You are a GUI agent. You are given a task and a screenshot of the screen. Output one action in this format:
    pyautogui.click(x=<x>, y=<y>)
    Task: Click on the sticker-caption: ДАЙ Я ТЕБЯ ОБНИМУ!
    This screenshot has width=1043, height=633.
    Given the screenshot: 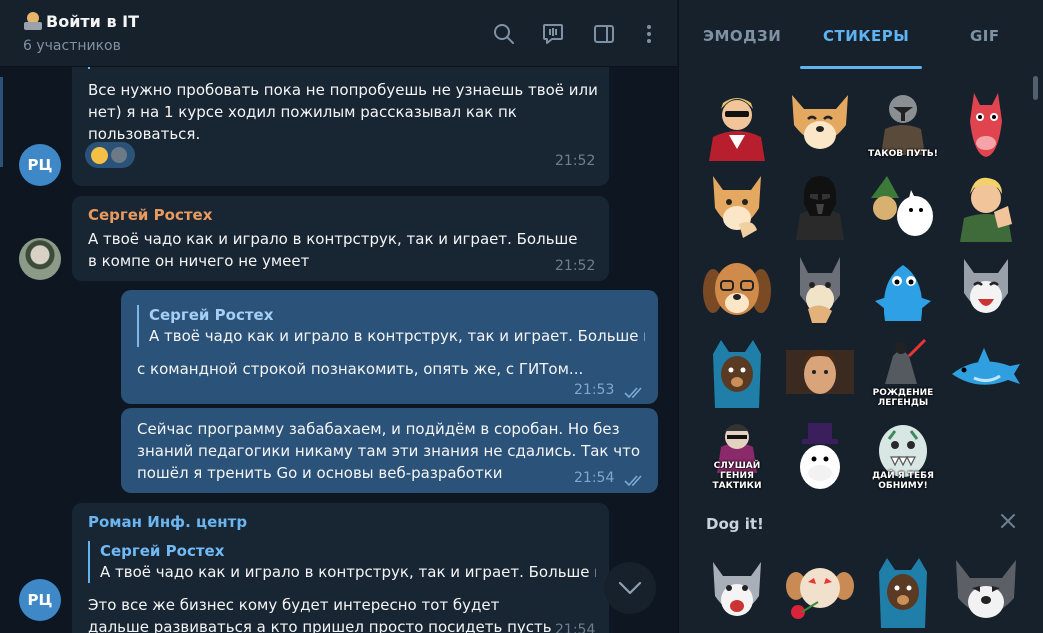 What is the action you would take?
    pyautogui.click(x=903, y=481)
    